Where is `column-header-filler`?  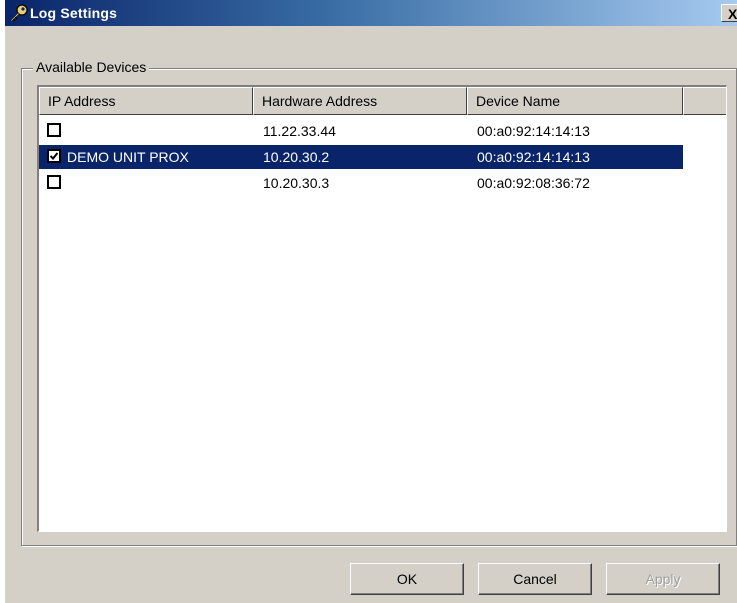 column-header-filler is located at coordinates (704, 101).